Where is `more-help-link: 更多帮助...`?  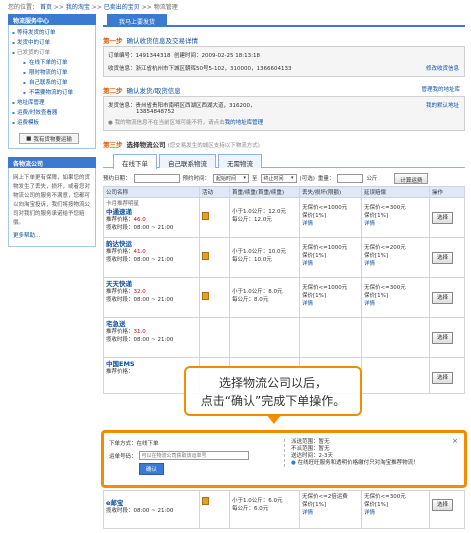
more-help-link: 更多帮助... is located at coordinates (52, 236).